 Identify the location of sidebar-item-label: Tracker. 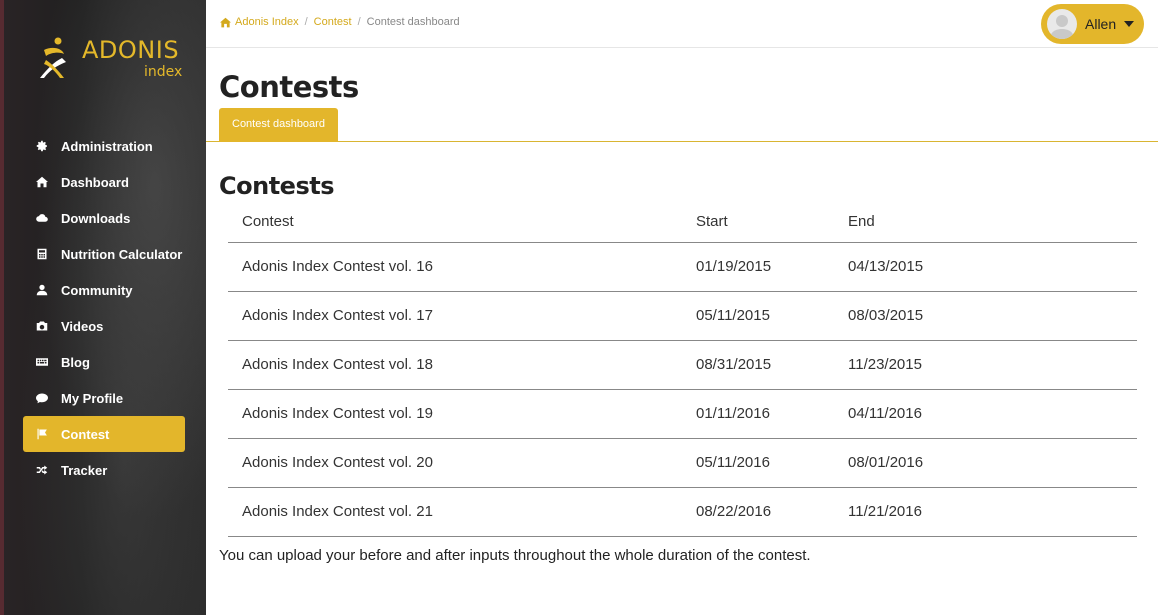
(84, 470).